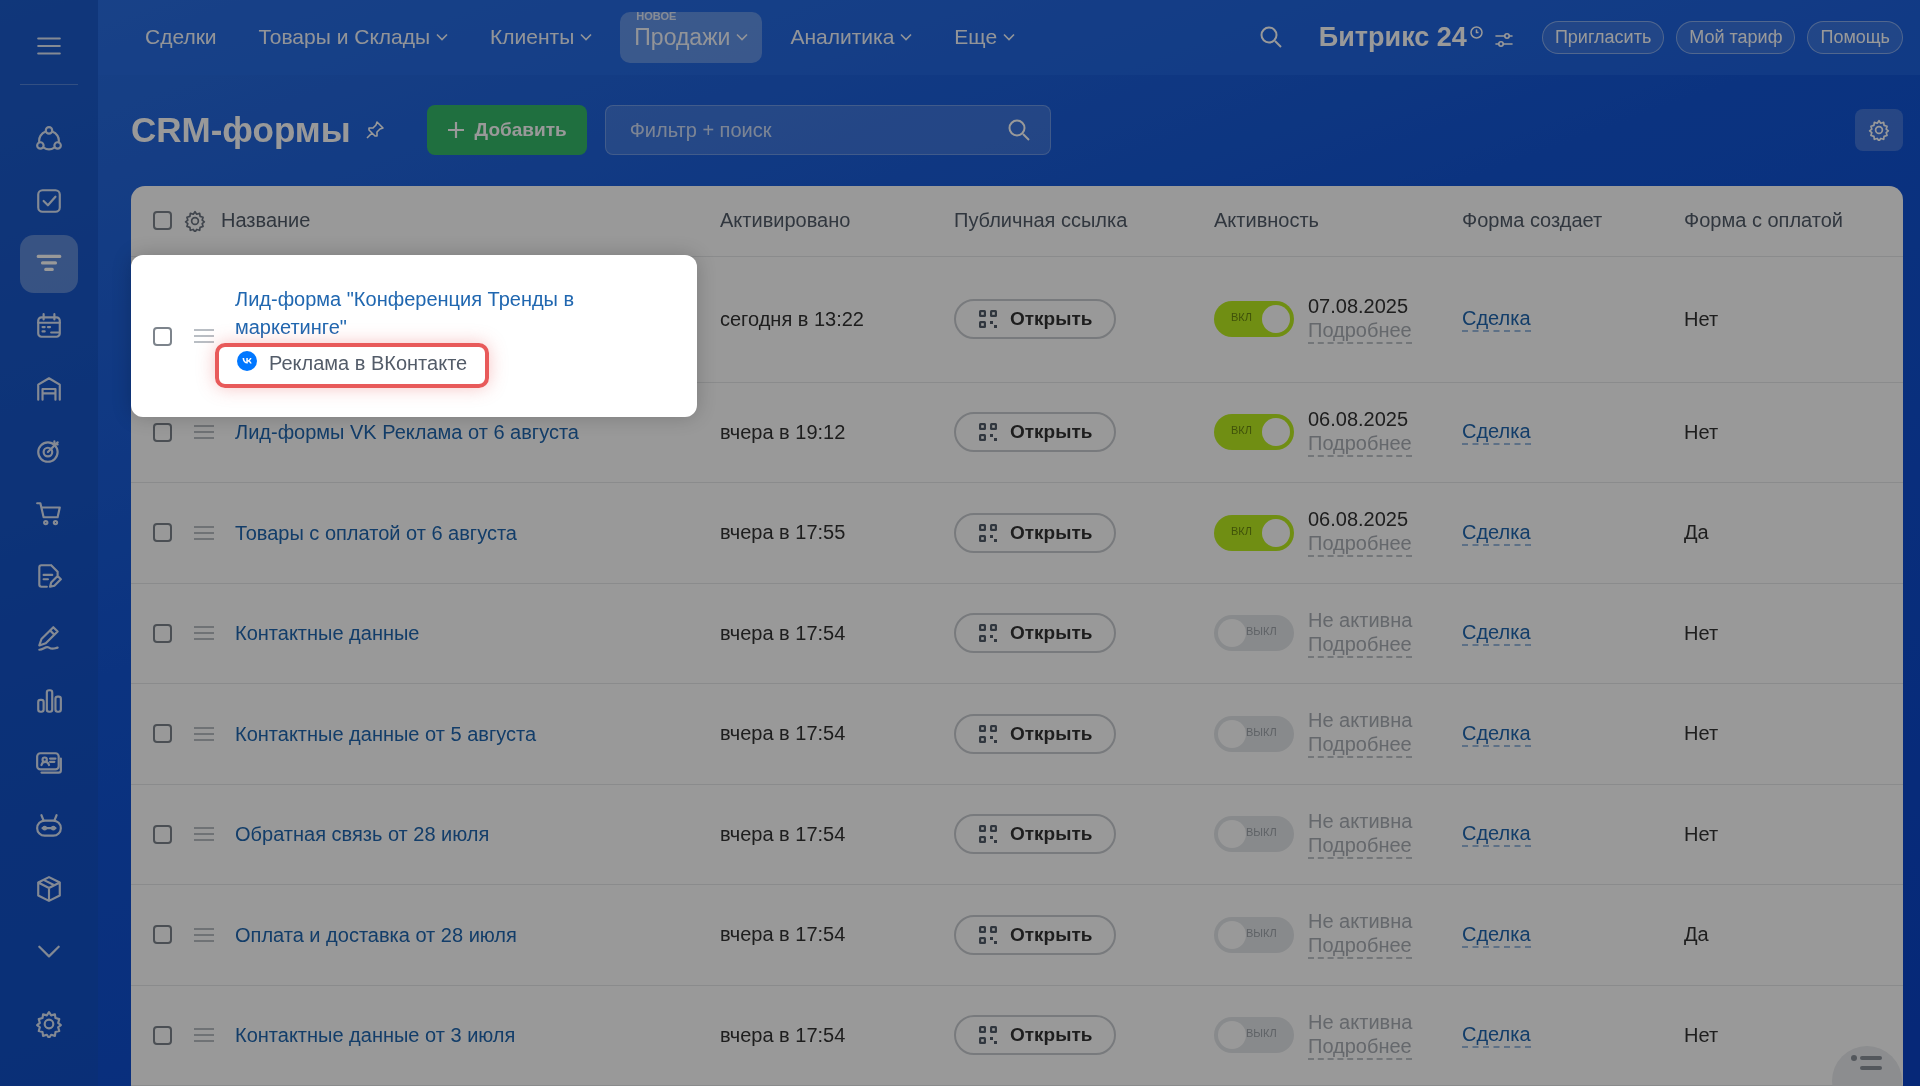  What do you see at coordinates (376, 934) in the screenshot?
I see `form-name-link: Оплата и доставка от 28 июля` at bounding box center [376, 934].